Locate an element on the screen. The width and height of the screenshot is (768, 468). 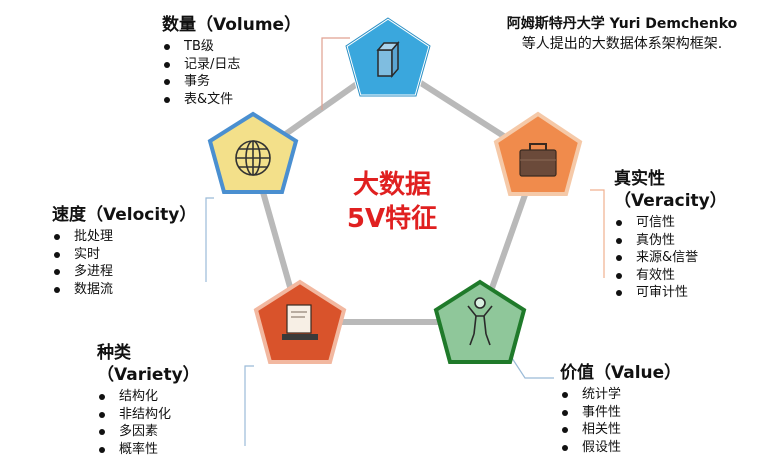
globe-icon is located at coordinates (253, 158).